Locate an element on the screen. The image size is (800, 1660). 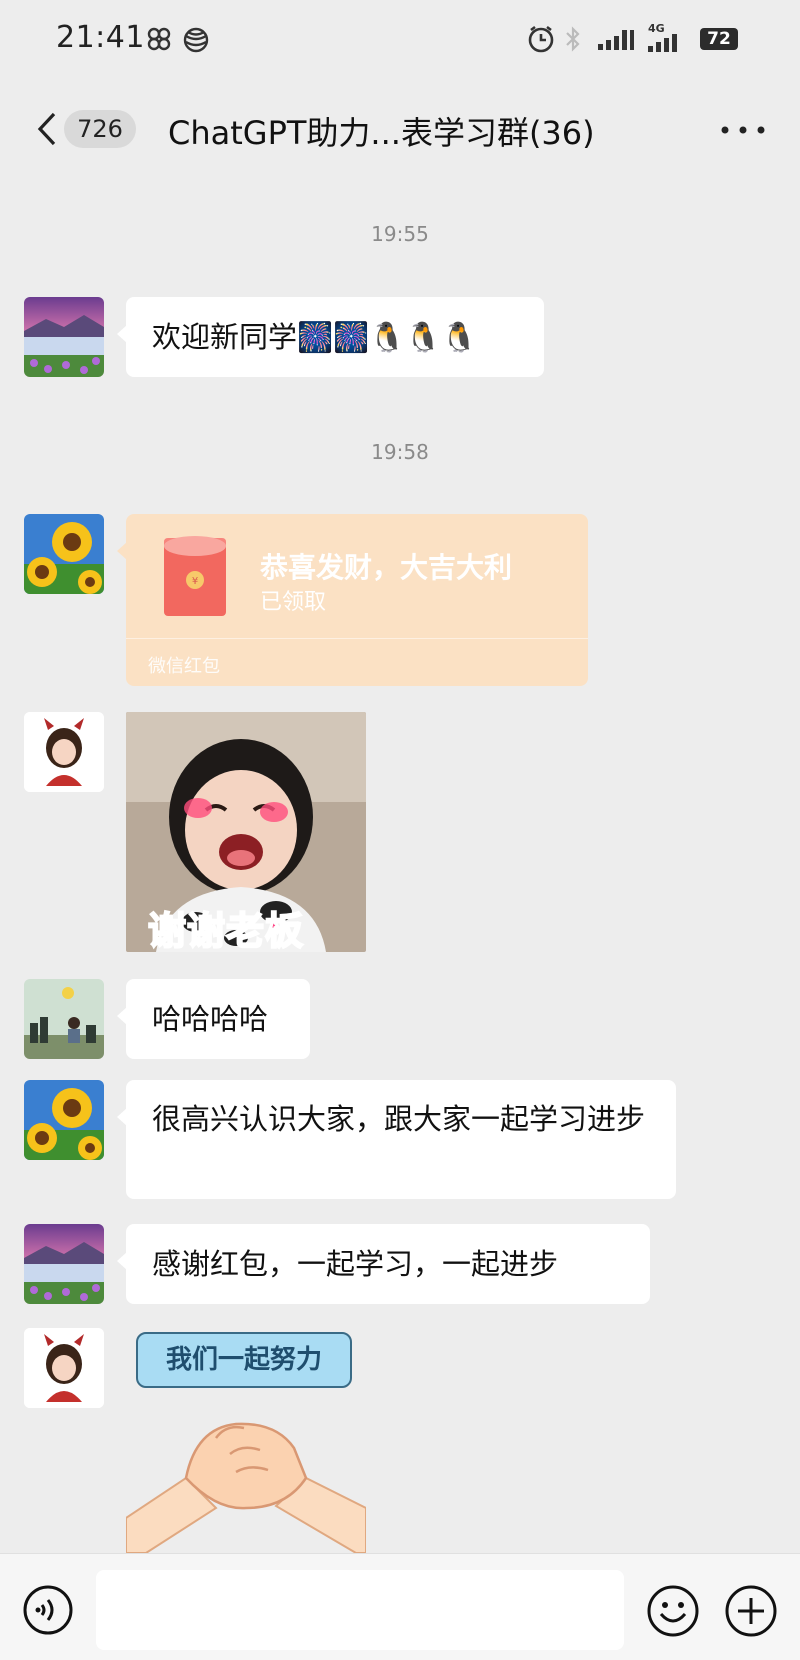
bluetooth-icon is located at coordinates (573, 39).